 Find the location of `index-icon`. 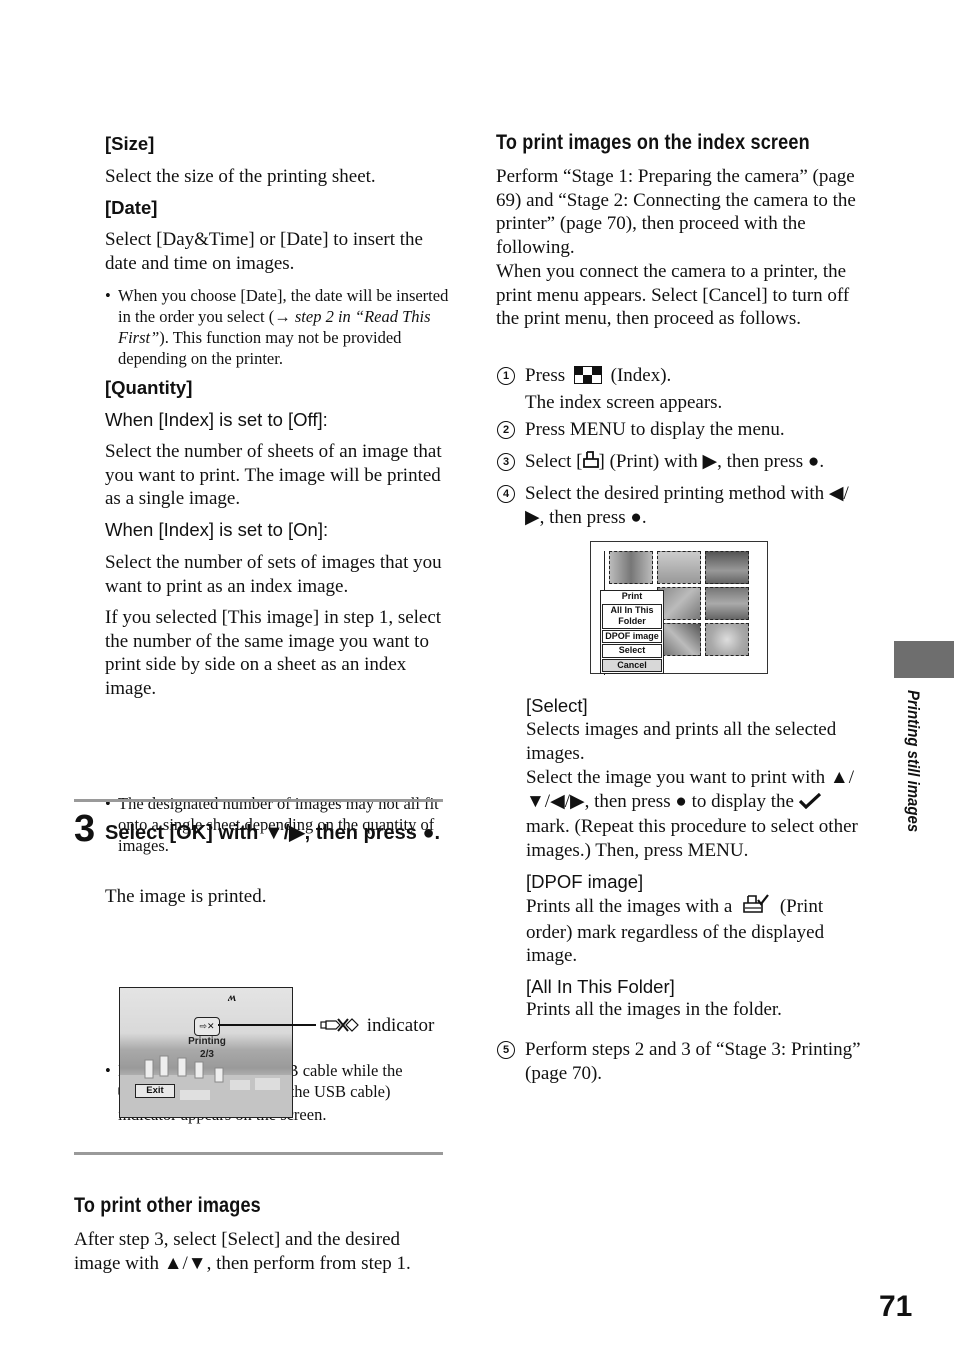

index-icon is located at coordinates (587, 378).